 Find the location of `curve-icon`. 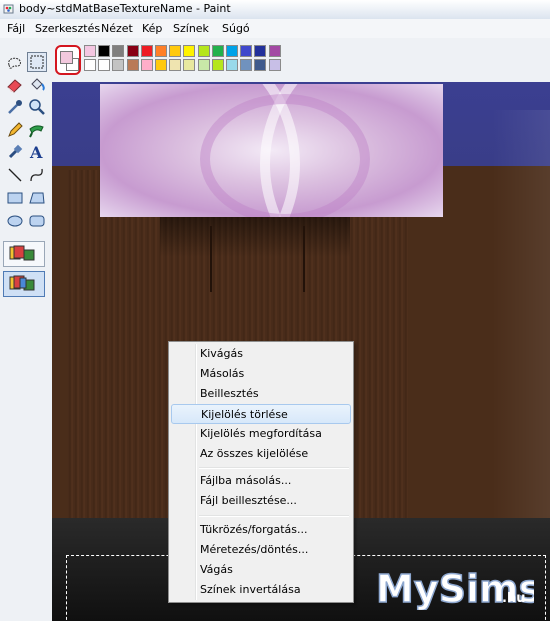

curve-icon is located at coordinates (37, 175).